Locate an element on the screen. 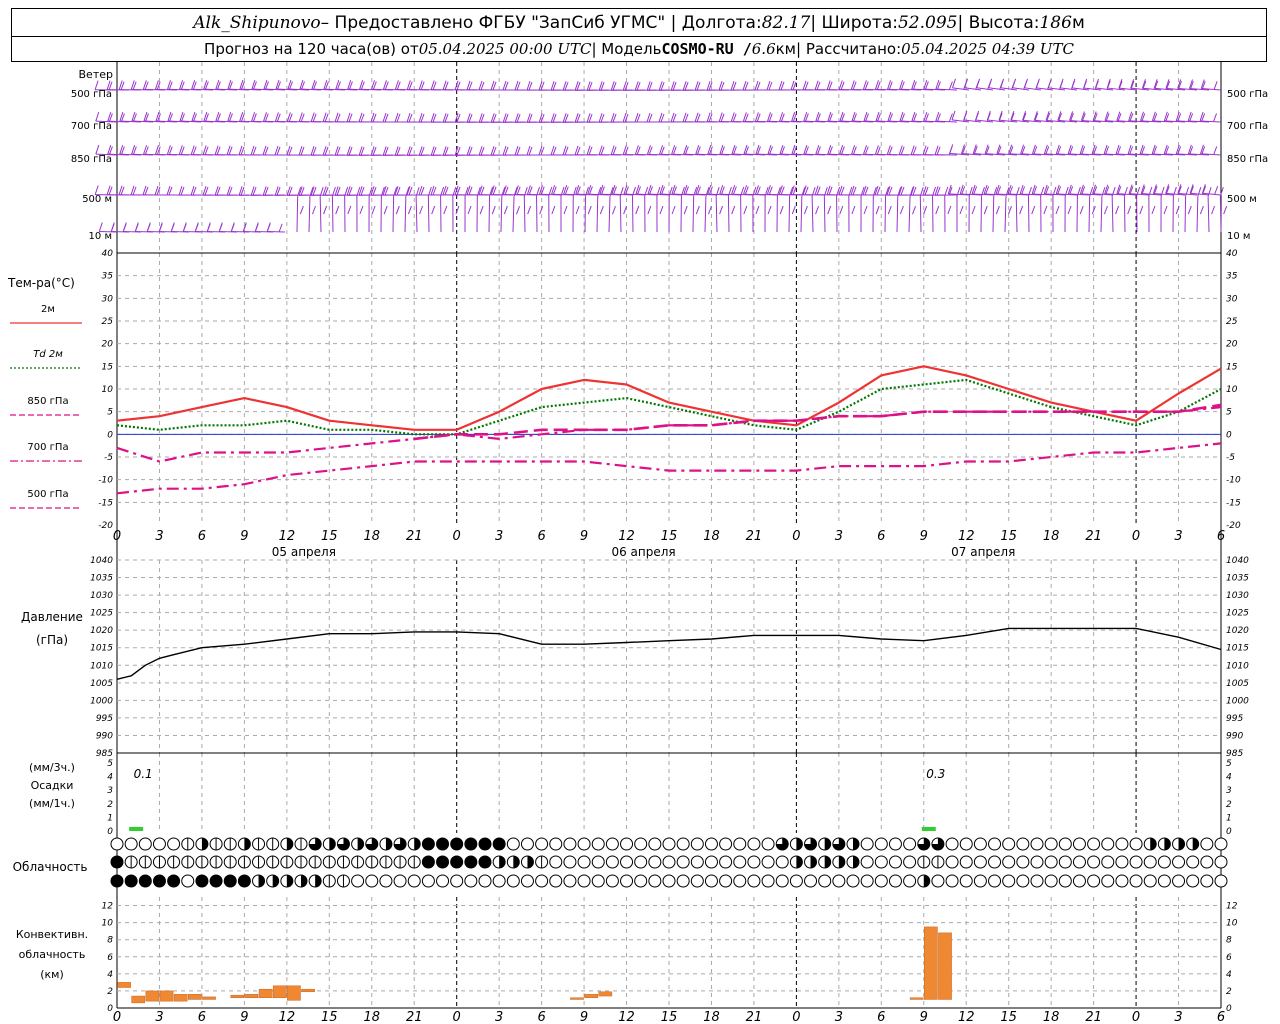 Image resolution: width=1280 pixels, height=1024 pixels. convective-bar is located at coordinates (577, 998).